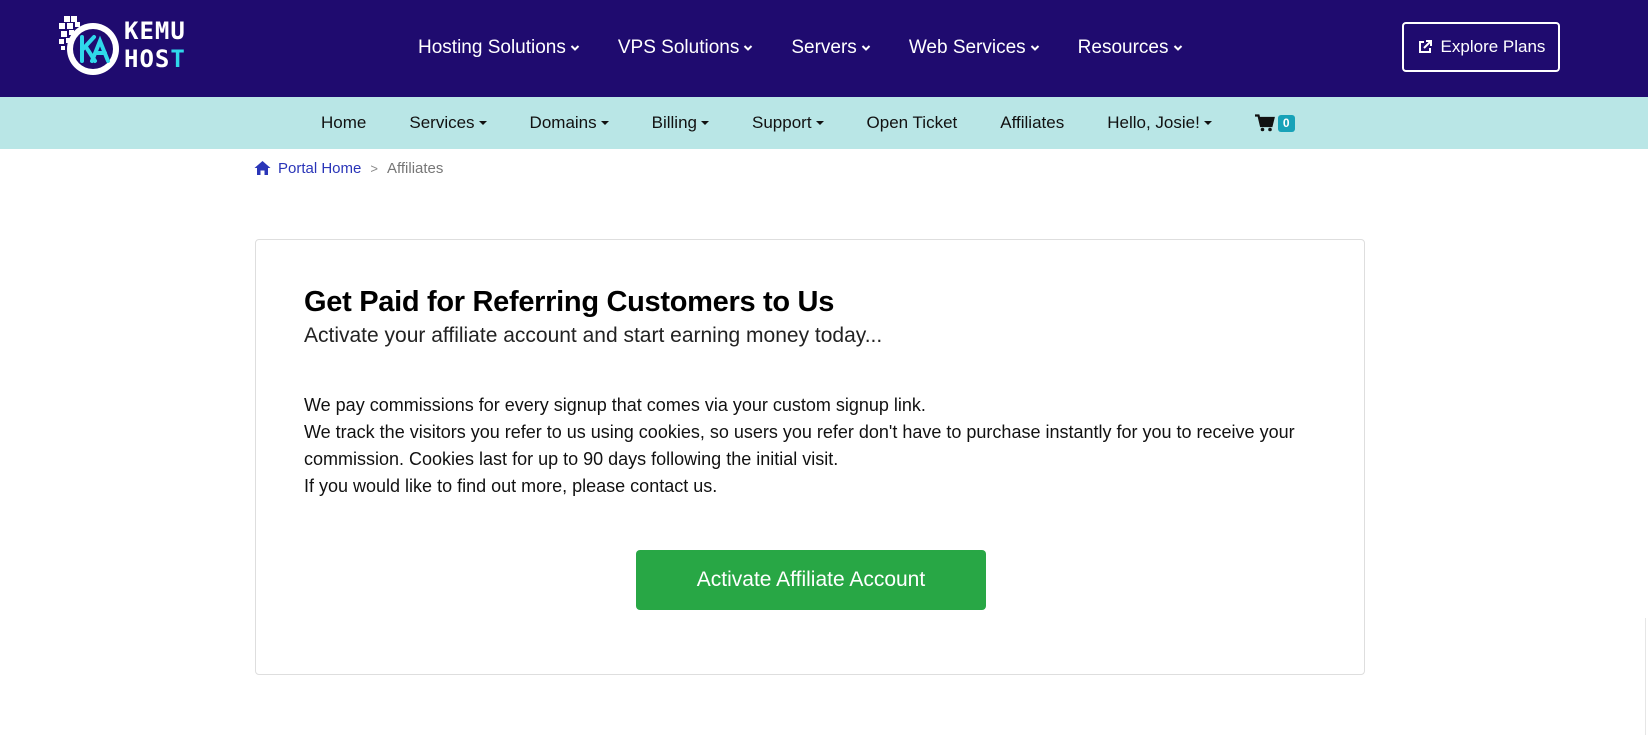 The width and height of the screenshot is (1648, 735). Describe the element at coordinates (569, 302) in the screenshot. I see `page-title: Get Paid for Referring Customers to Us` at that location.